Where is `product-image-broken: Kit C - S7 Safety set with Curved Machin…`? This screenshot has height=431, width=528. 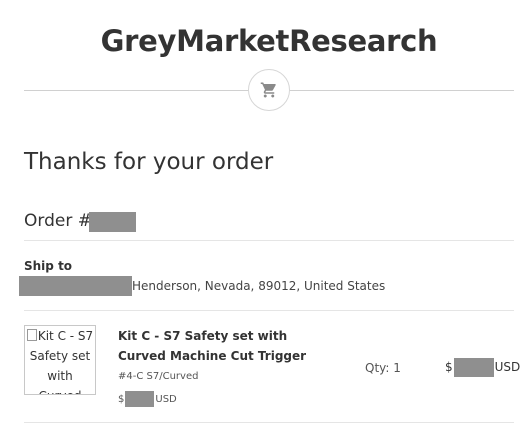 product-image-broken: Kit C - S7 Safety set with Curved Machin… is located at coordinates (60, 360).